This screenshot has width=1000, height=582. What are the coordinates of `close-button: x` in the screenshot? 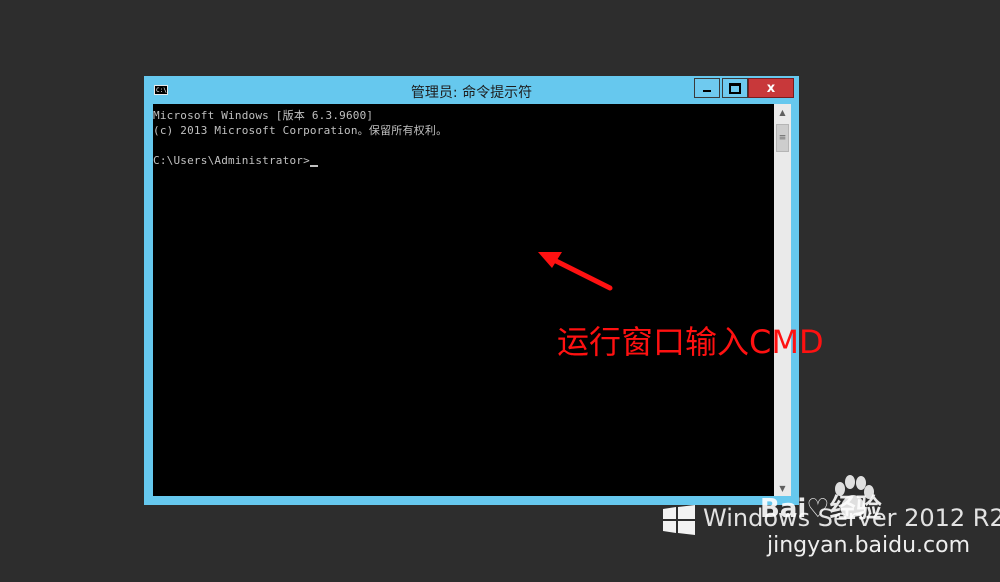 It's located at (771, 88).